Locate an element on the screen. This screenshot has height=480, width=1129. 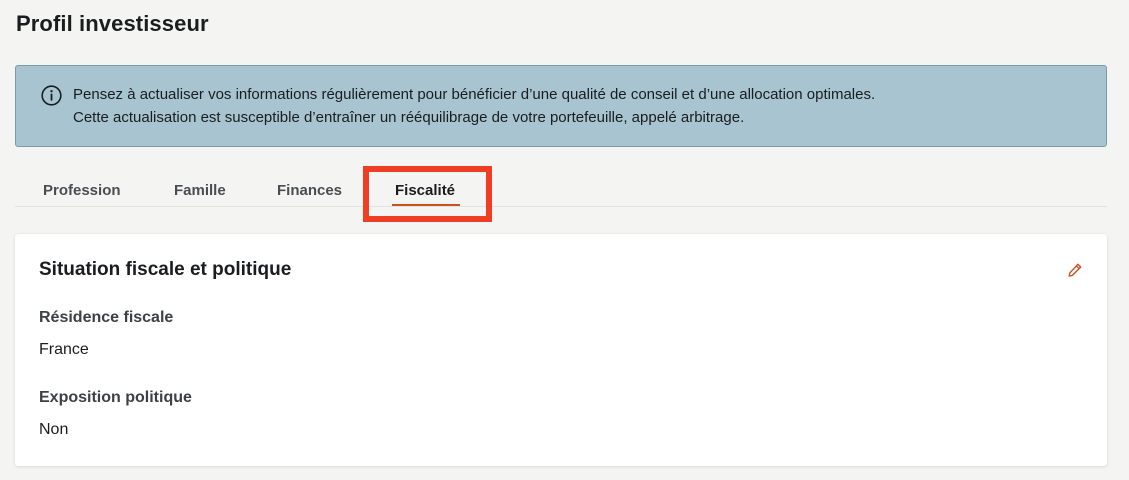
profile-tabs: Profession Famille Finances Fiscalité is located at coordinates (561, 186).